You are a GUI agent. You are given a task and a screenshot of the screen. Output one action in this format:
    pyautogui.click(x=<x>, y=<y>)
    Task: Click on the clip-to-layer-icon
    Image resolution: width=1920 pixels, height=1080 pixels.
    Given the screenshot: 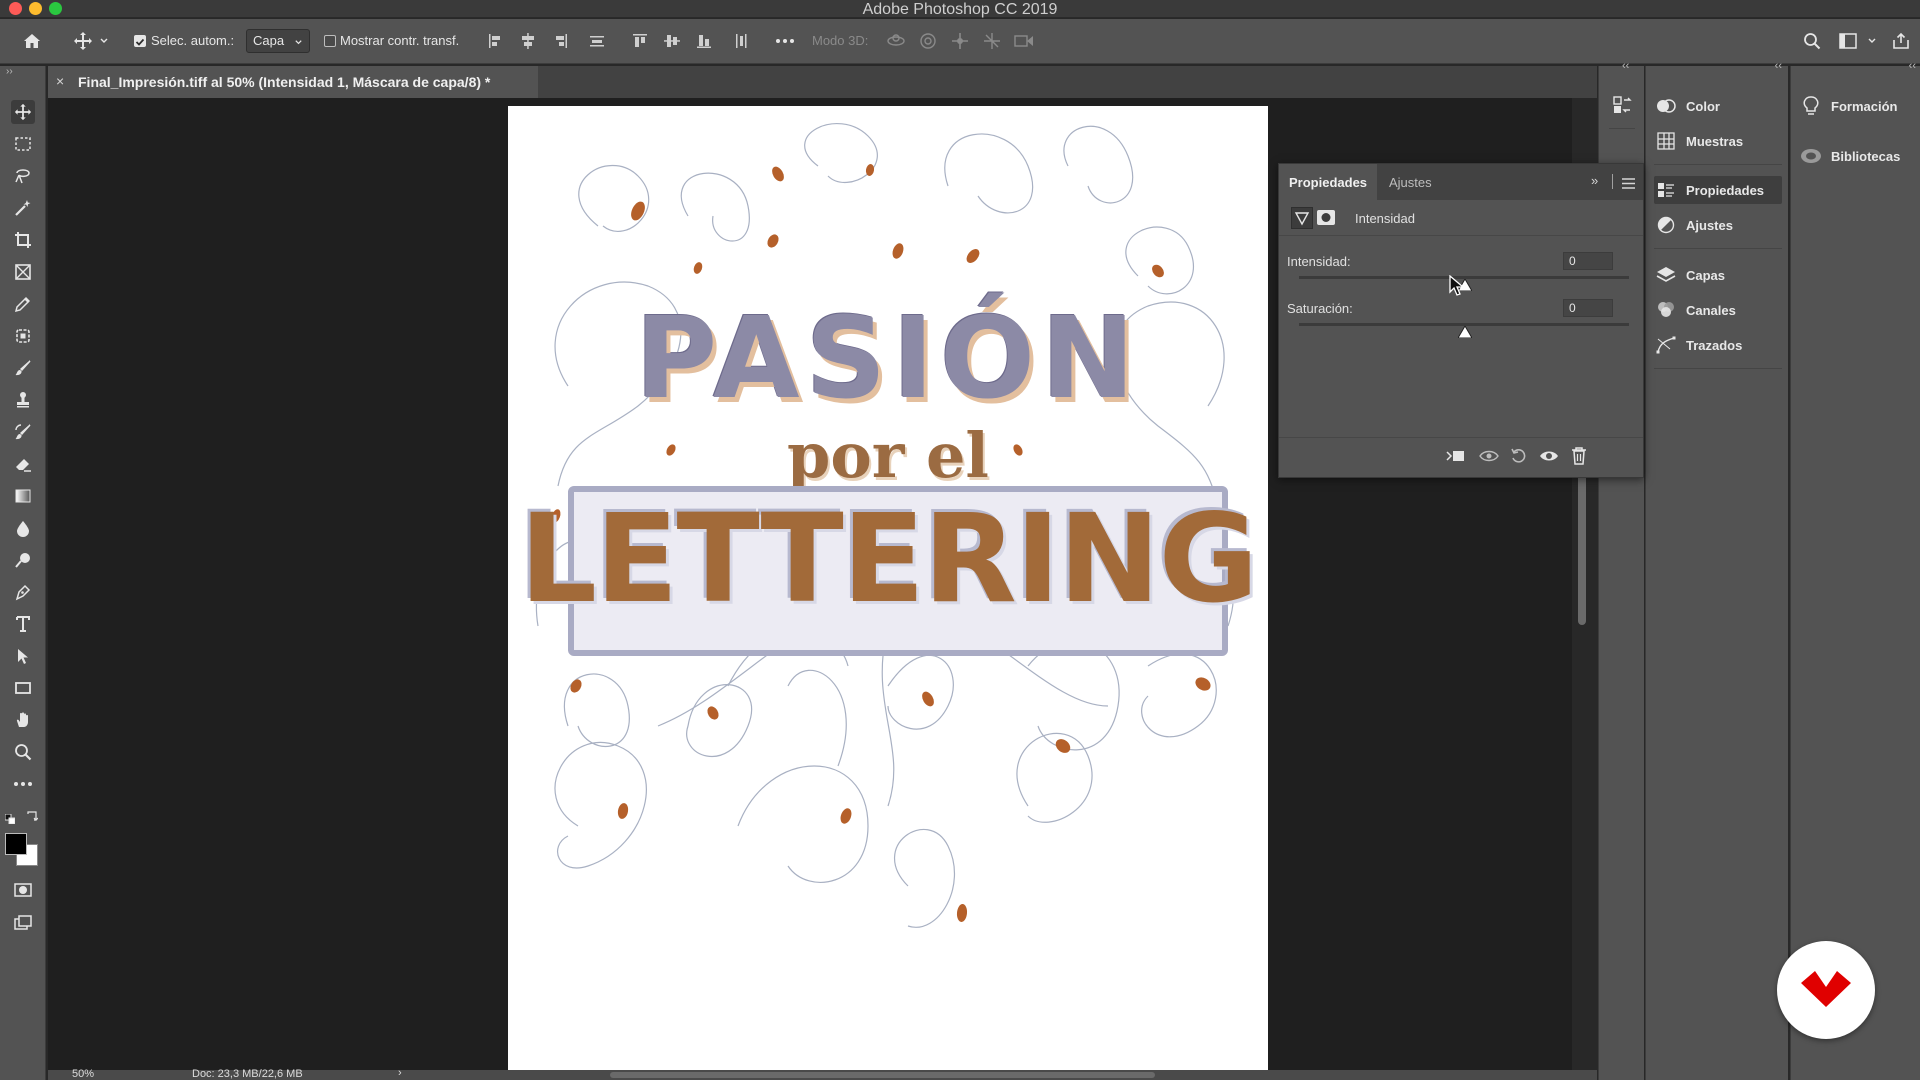 What is the action you would take?
    pyautogui.click(x=1455, y=456)
    